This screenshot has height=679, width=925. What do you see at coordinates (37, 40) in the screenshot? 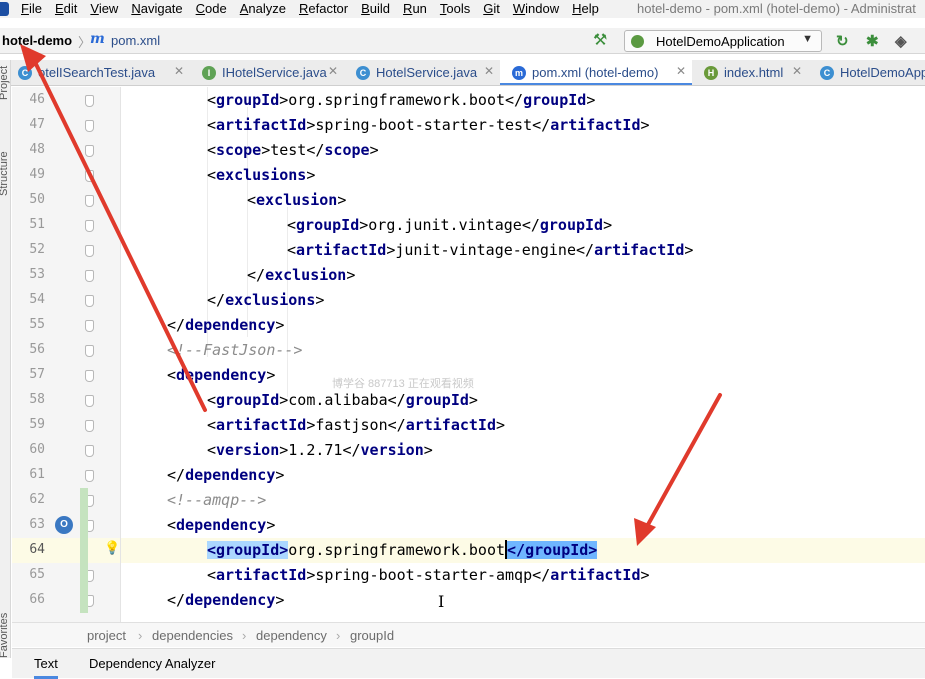
I see `breadcrumb-project: hotel-demo` at bounding box center [37, 40].